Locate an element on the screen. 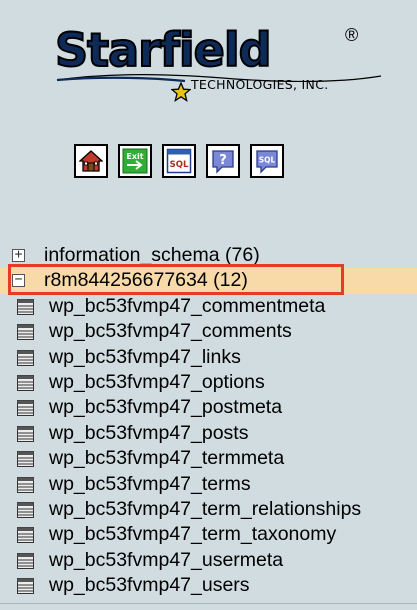 The height and width of the screenshot is (610, 417). help-button: ? is located at coordinates (223, 161).